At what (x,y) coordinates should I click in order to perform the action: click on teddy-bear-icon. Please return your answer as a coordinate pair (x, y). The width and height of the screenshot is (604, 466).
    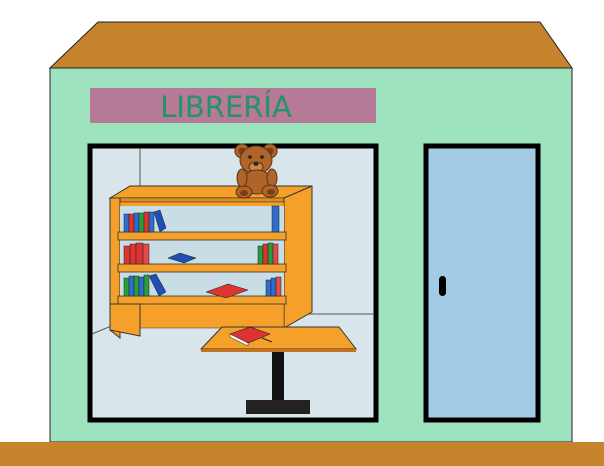
    Looking at the image, I should click on (256, 171).